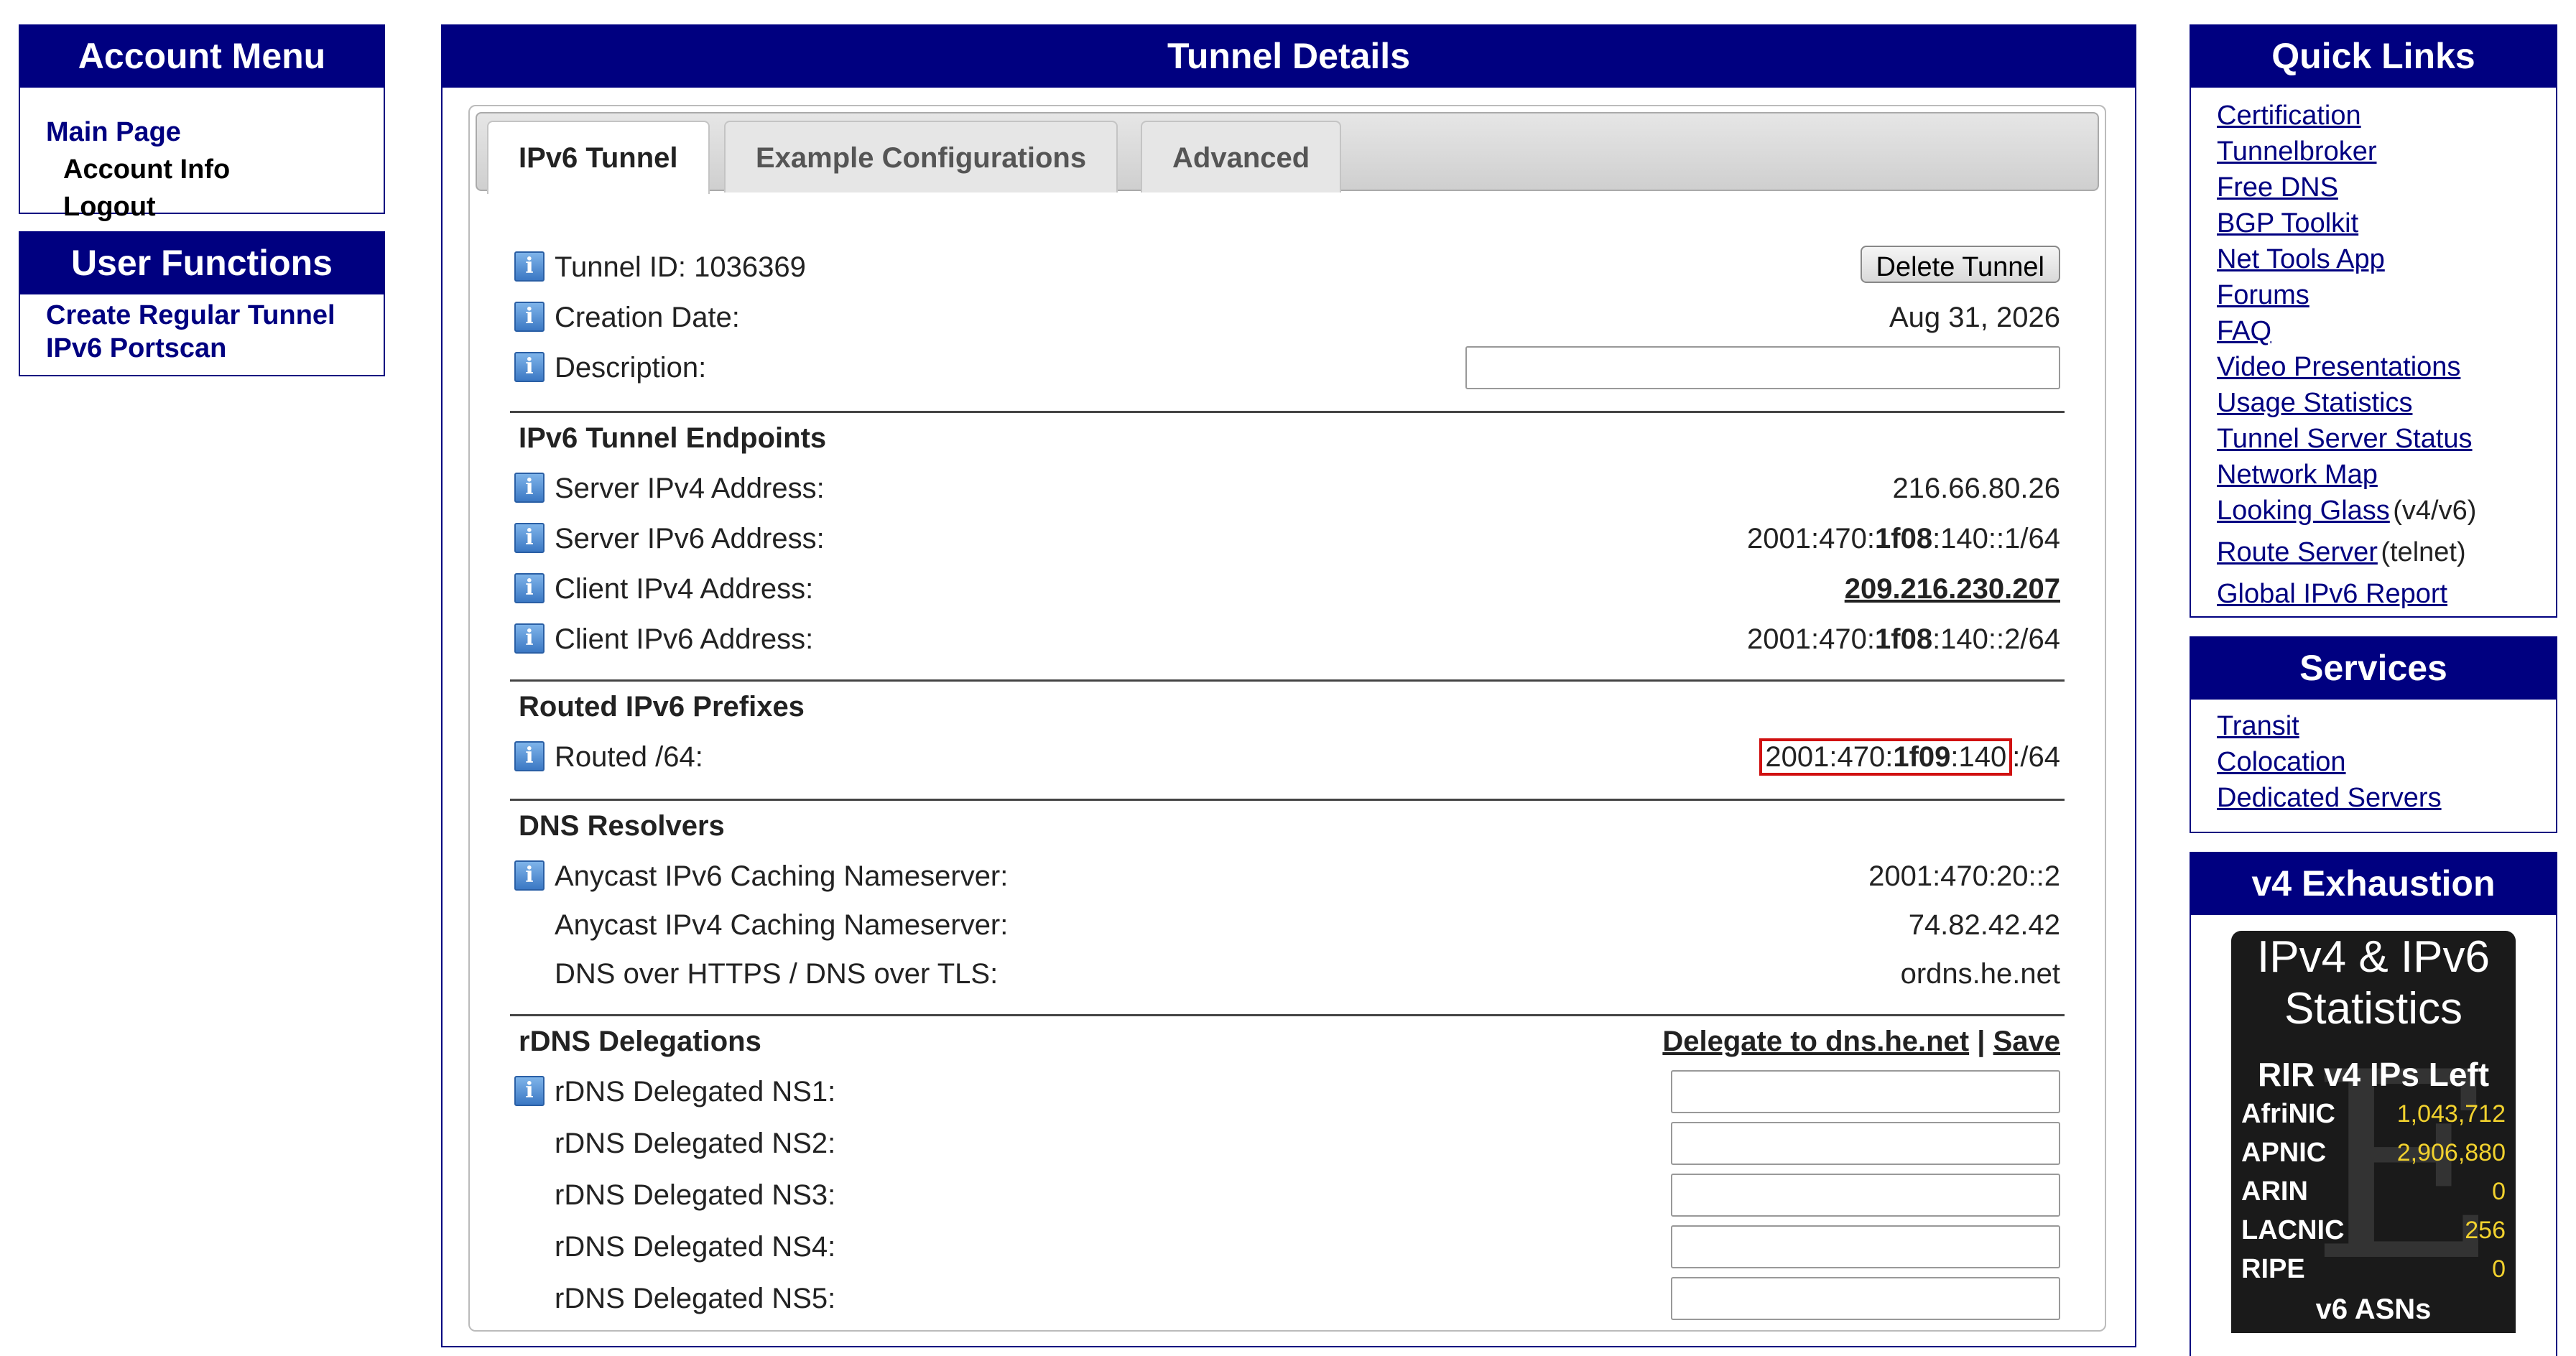  Describe the element at coordinates (2386, 331) in the screenshot. I see `quicklink-faq: FAQ` at that location.